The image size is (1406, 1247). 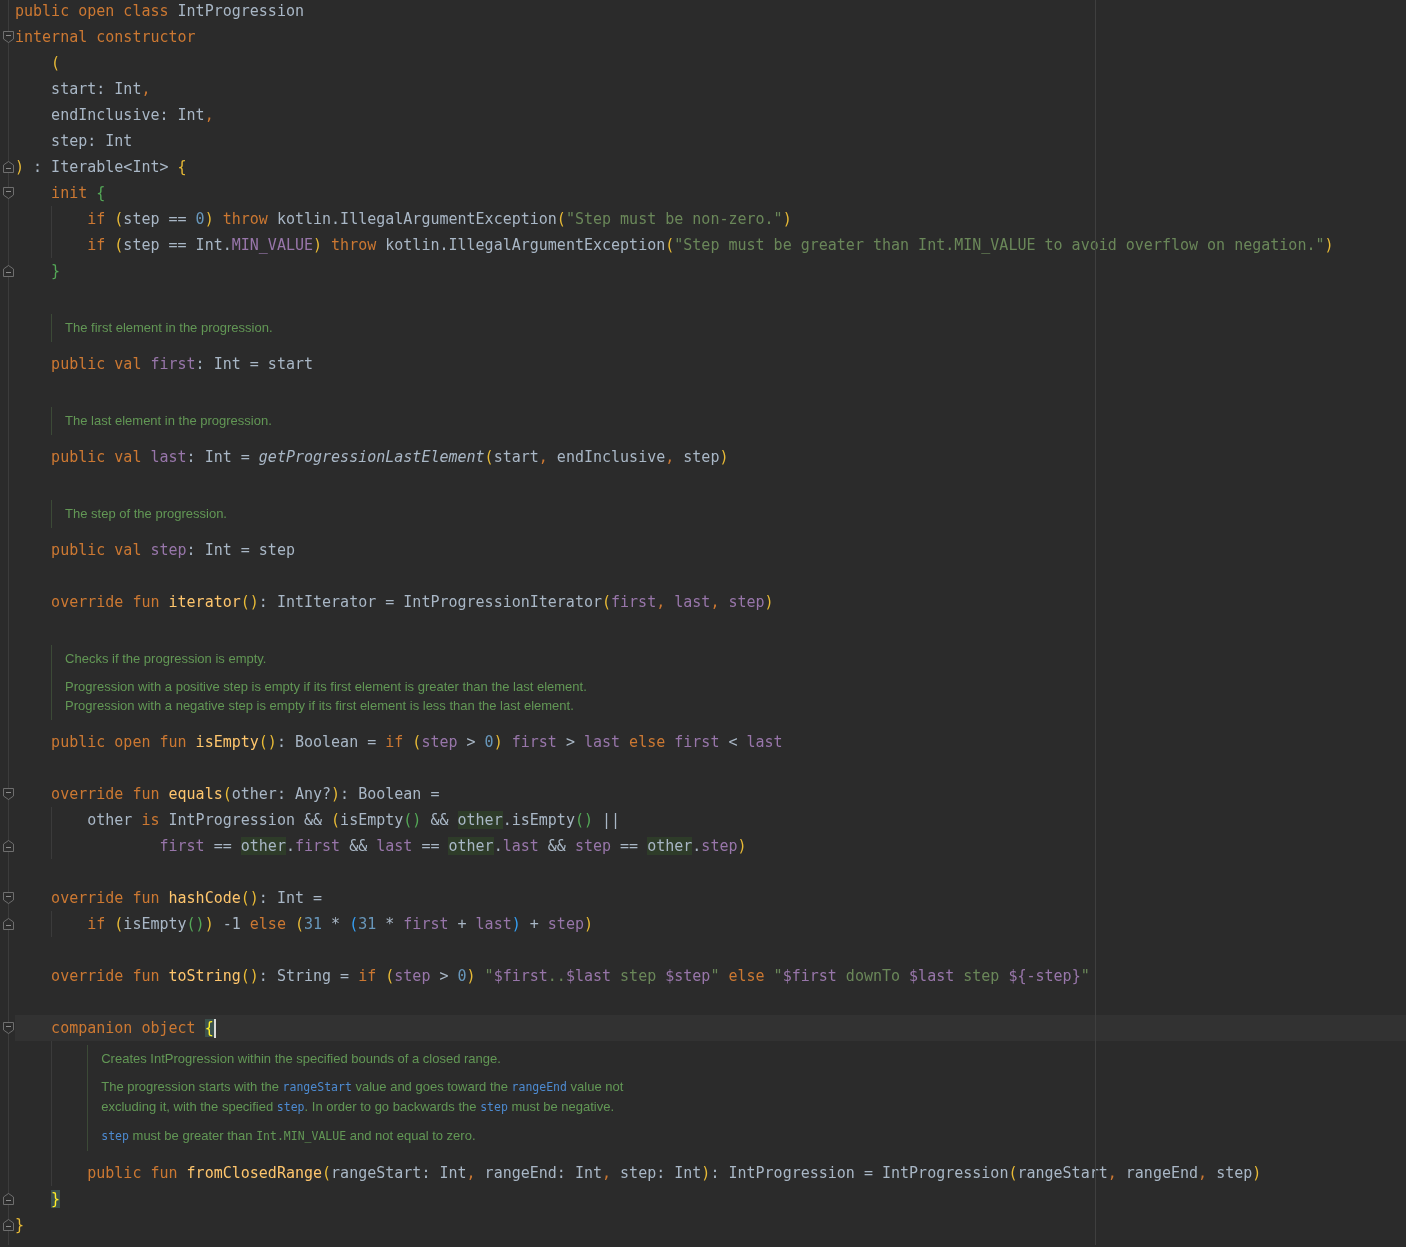 I want to click on code-line: override fun toString(): String = if (step > 0) "$first..$last step $step" else "$first downTo $last step ${-step}", so click(x=570, y=976).